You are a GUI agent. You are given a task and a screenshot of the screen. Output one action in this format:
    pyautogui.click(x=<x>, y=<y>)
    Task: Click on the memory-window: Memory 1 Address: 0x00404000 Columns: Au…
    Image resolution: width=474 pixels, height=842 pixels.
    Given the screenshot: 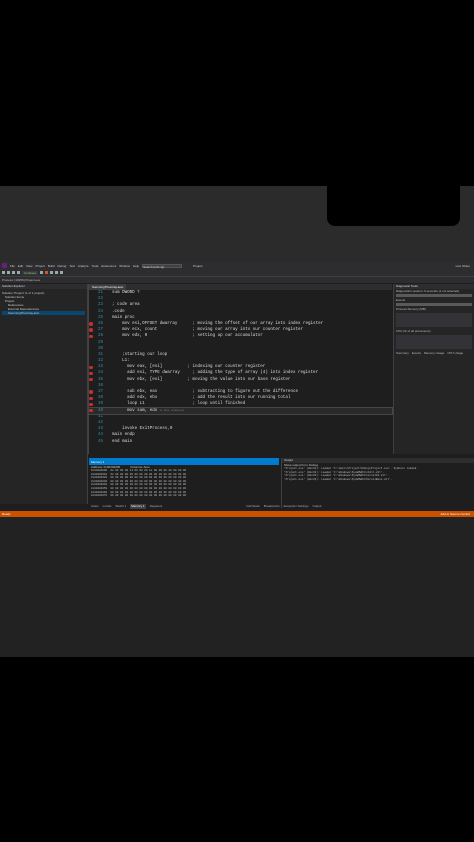 What is the action you would take?
    pyautogui.click(x=184, y=483)
    